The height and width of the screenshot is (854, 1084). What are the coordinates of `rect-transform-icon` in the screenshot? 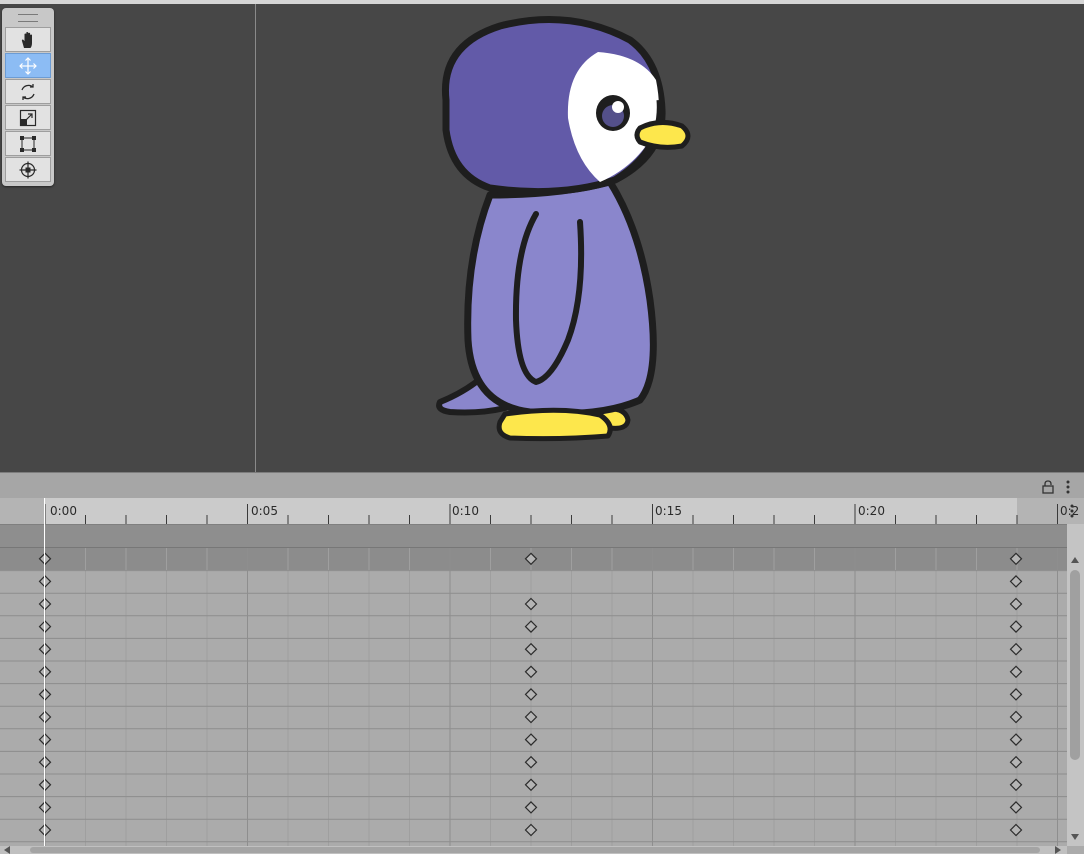 It's located at (28, 143).